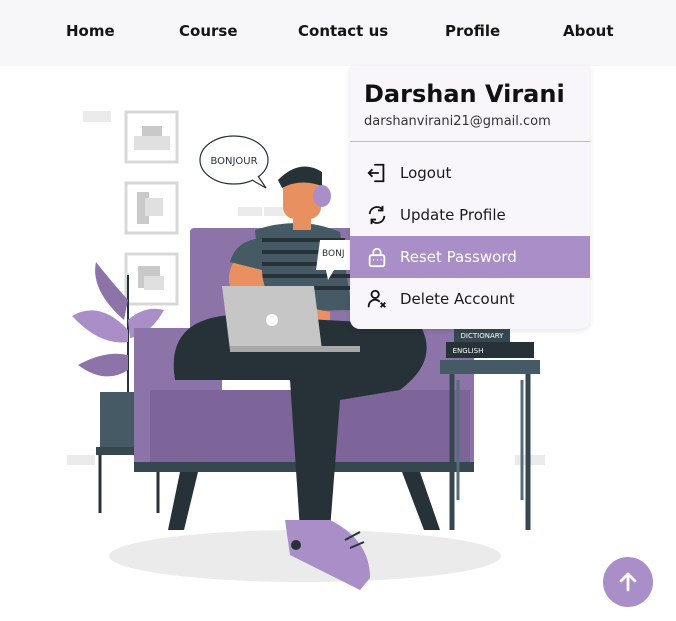 The height and width of the screenshot is (621, 676). Describe the element at coordinates (343, 31) in the screenshot. I see `nav-contact-link: Contact us` at that location.